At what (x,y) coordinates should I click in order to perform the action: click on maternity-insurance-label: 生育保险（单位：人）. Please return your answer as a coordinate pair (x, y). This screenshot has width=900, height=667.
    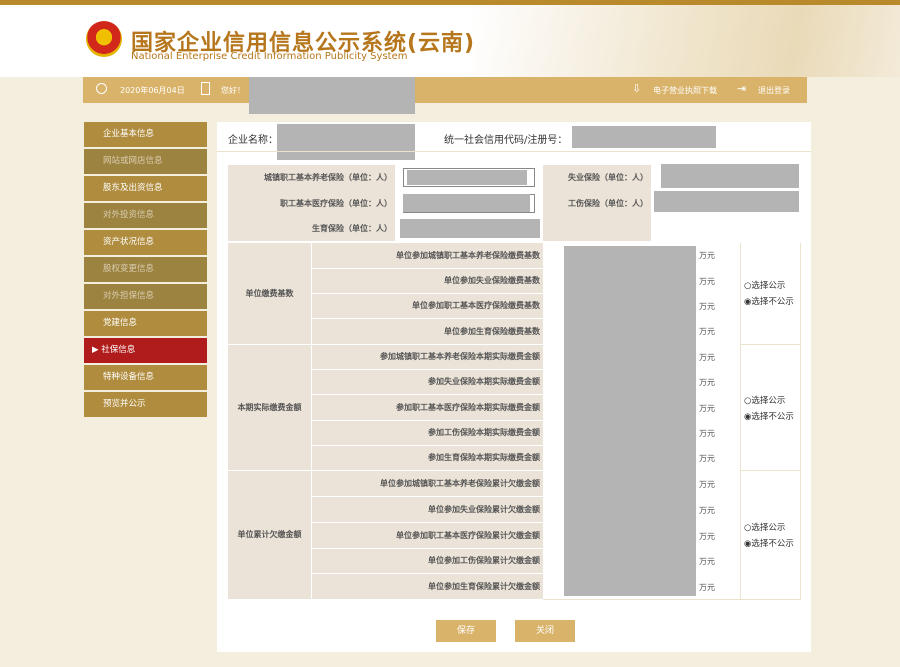
    Looking at the image, I should click on (311, 229).